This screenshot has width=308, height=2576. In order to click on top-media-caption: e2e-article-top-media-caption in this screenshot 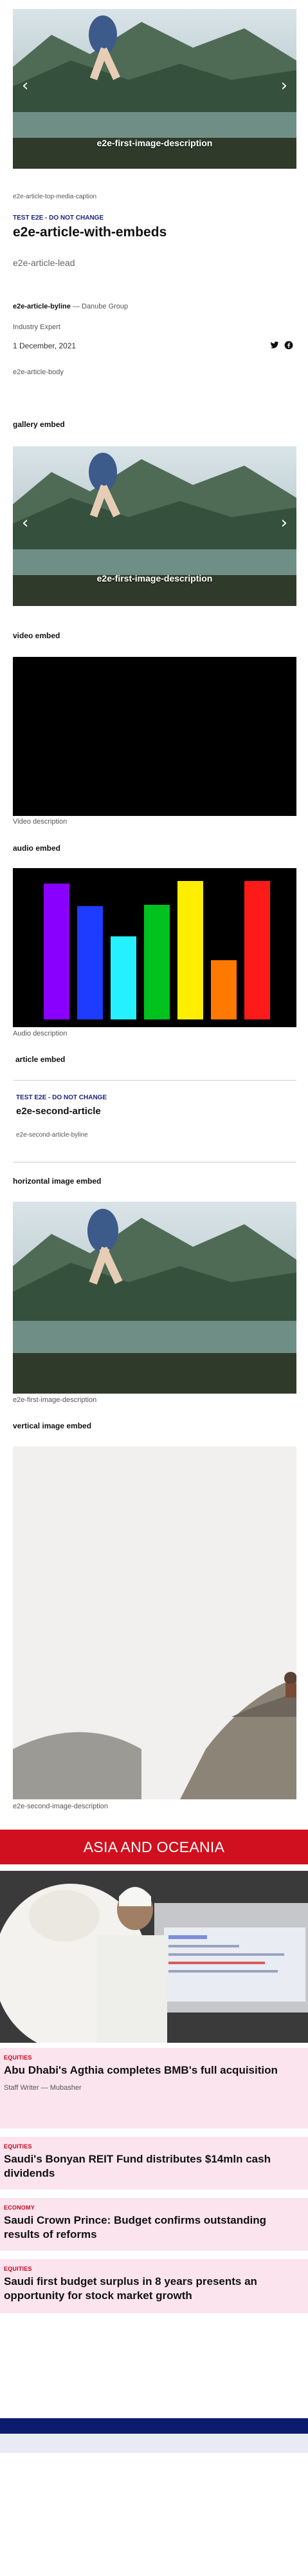, I will do `click(55, 197)`.